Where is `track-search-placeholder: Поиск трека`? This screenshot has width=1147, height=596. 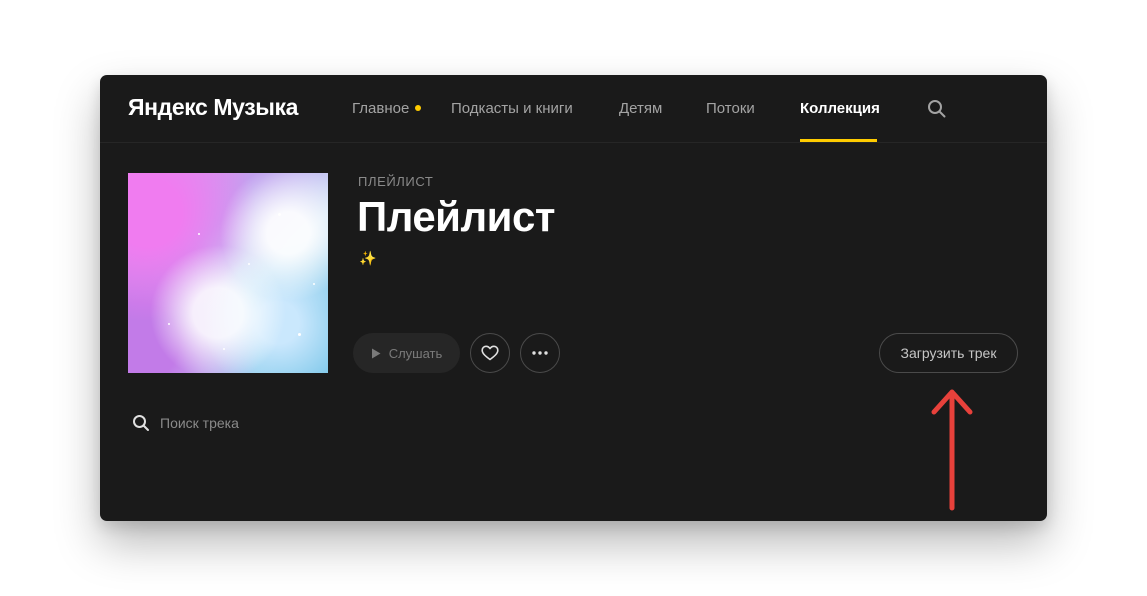
track-search-placeholder: Поиск трека is located at coordinates (199, 423).